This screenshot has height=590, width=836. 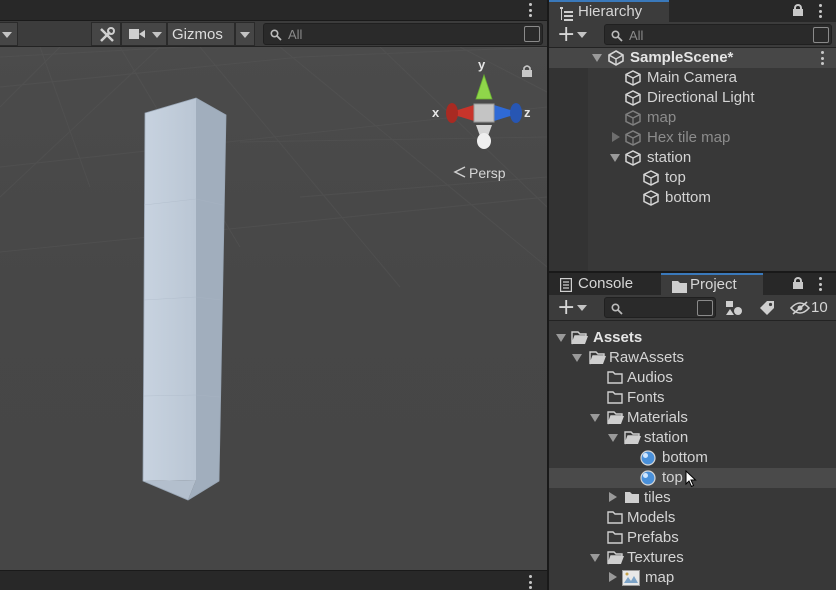 I want to click on item-label: map, so click(x=662, y=117).